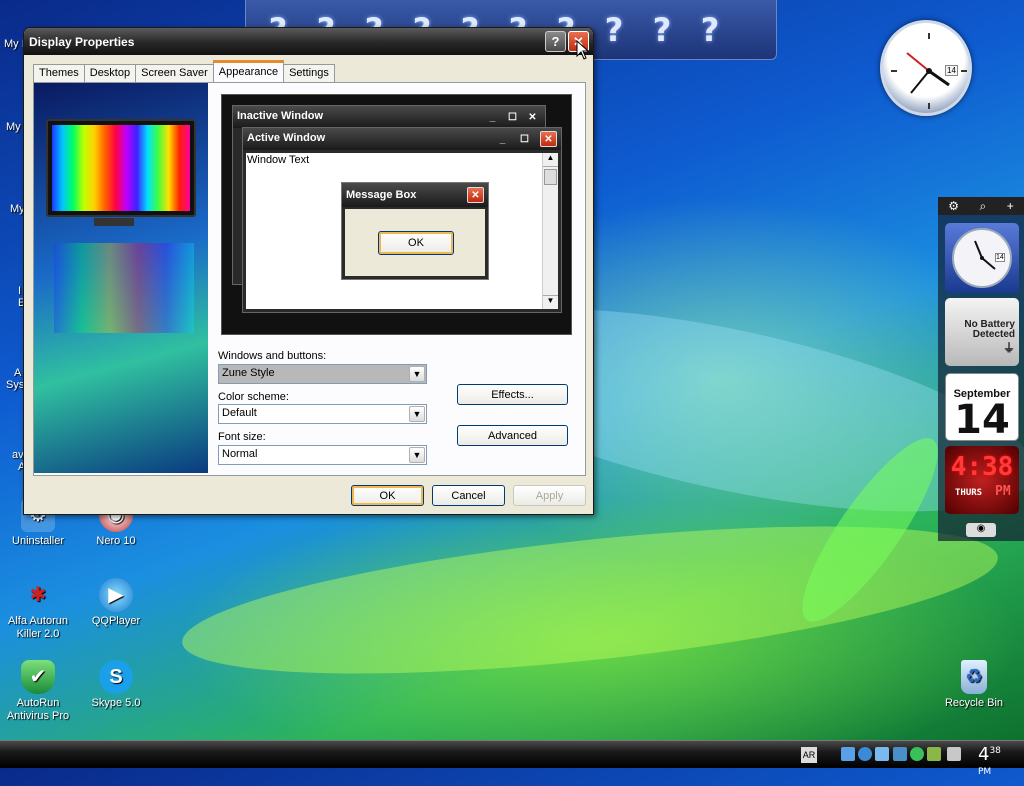  What do you see at coordinates (981, 530) in the screenshot?
I see `camera-icon: ◉` at bounding box center [981, 530].